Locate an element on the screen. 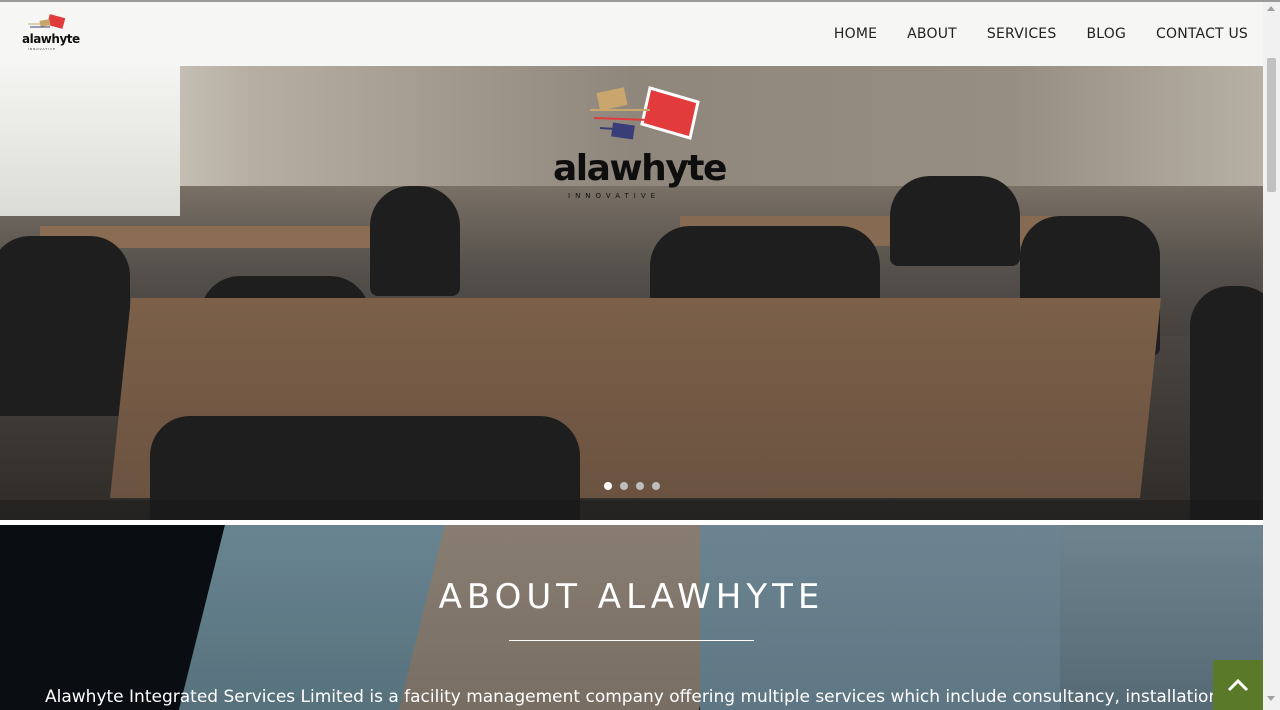 Image resolution: width=1280 pixels, height=710 pixels. scroll-thumb is located at coordinates (1271, 125).